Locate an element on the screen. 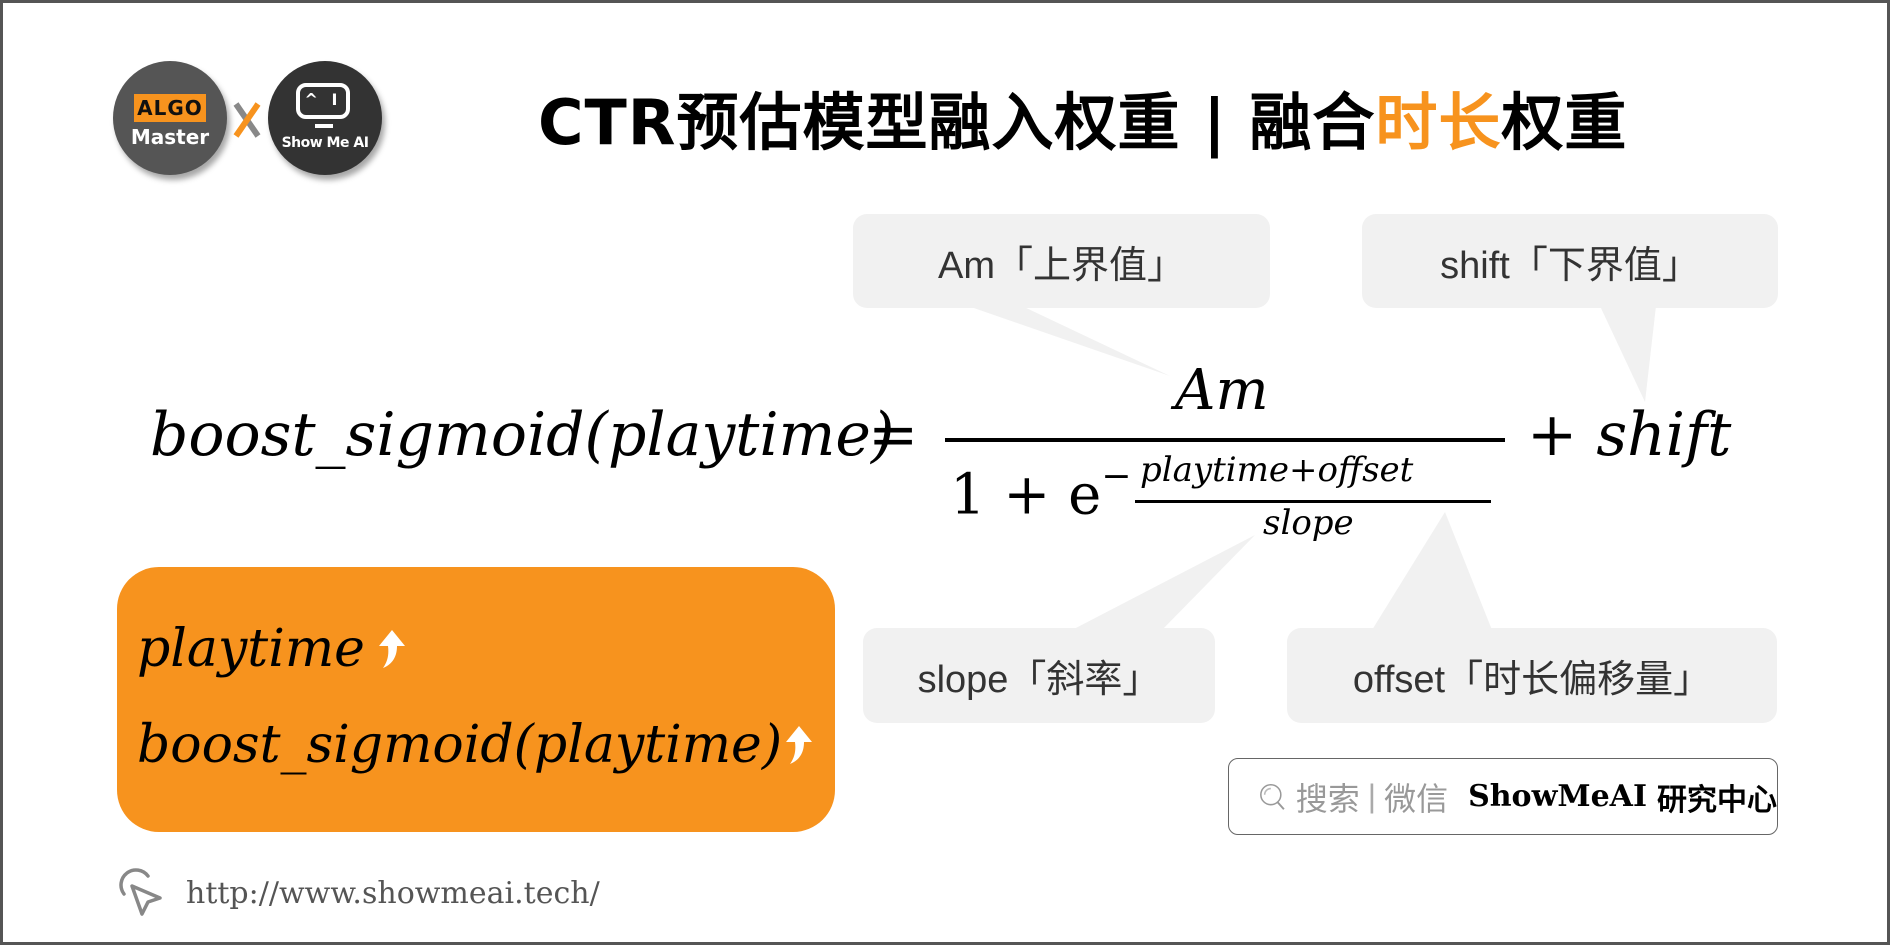  formula-numerator: Am is located at coordinates (1222, 390).